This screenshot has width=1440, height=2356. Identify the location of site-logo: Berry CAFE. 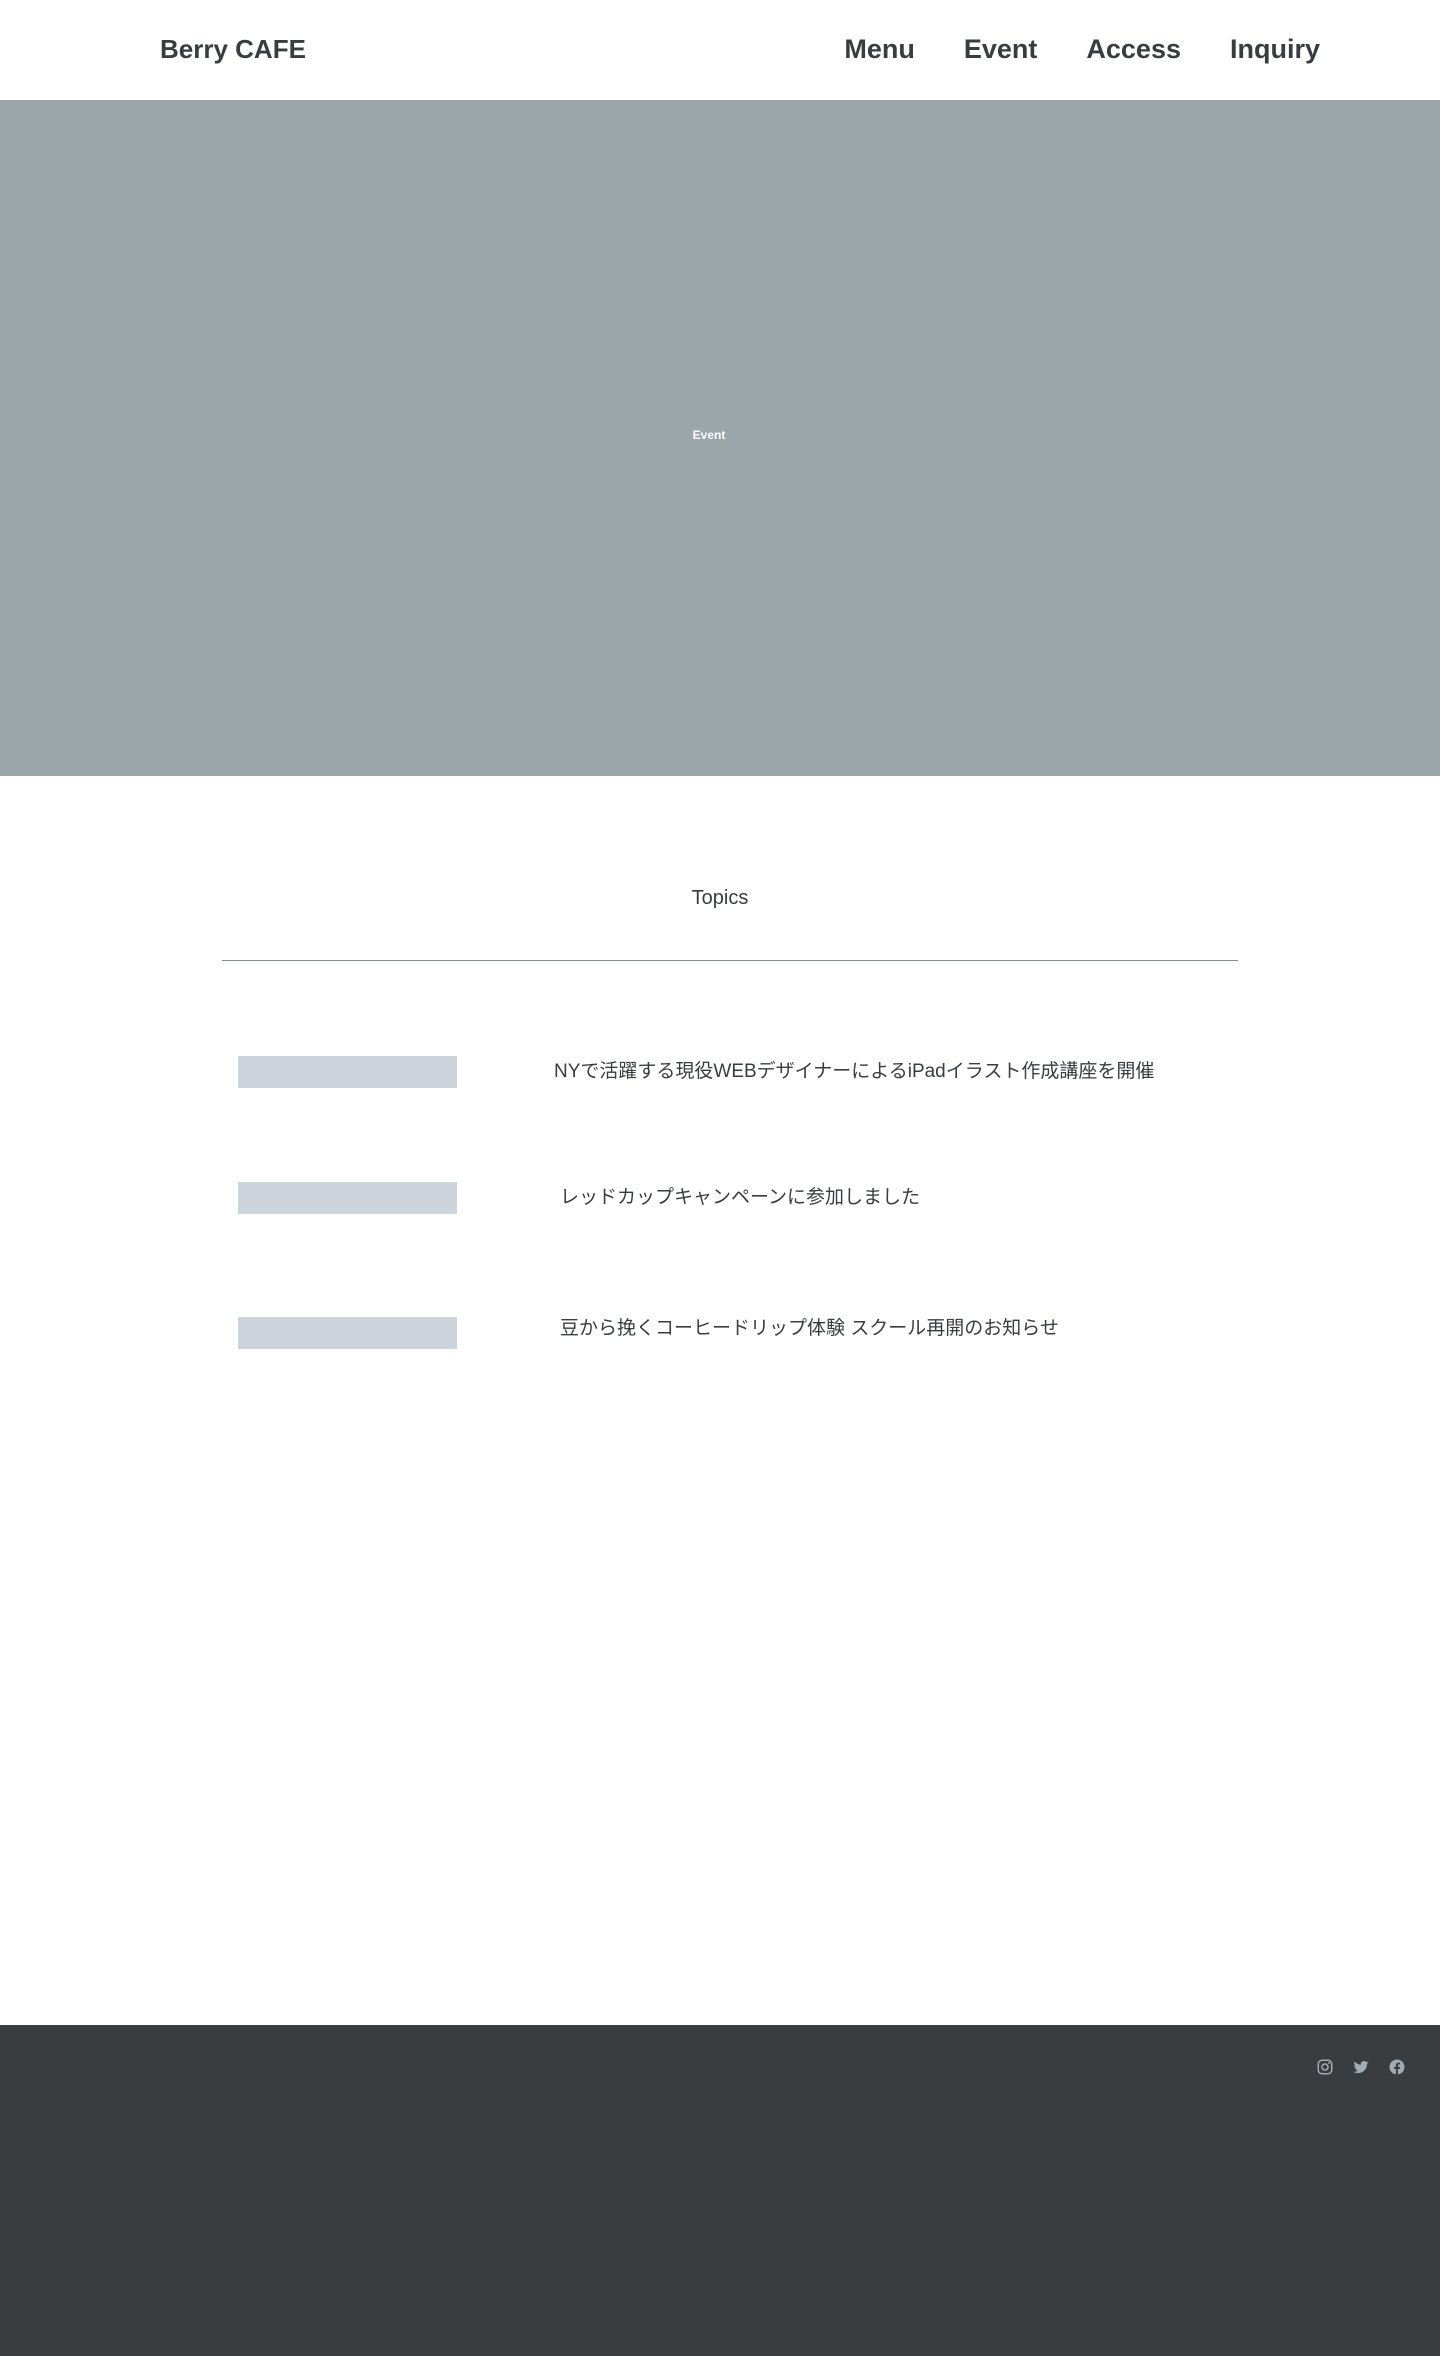
(233, 49).